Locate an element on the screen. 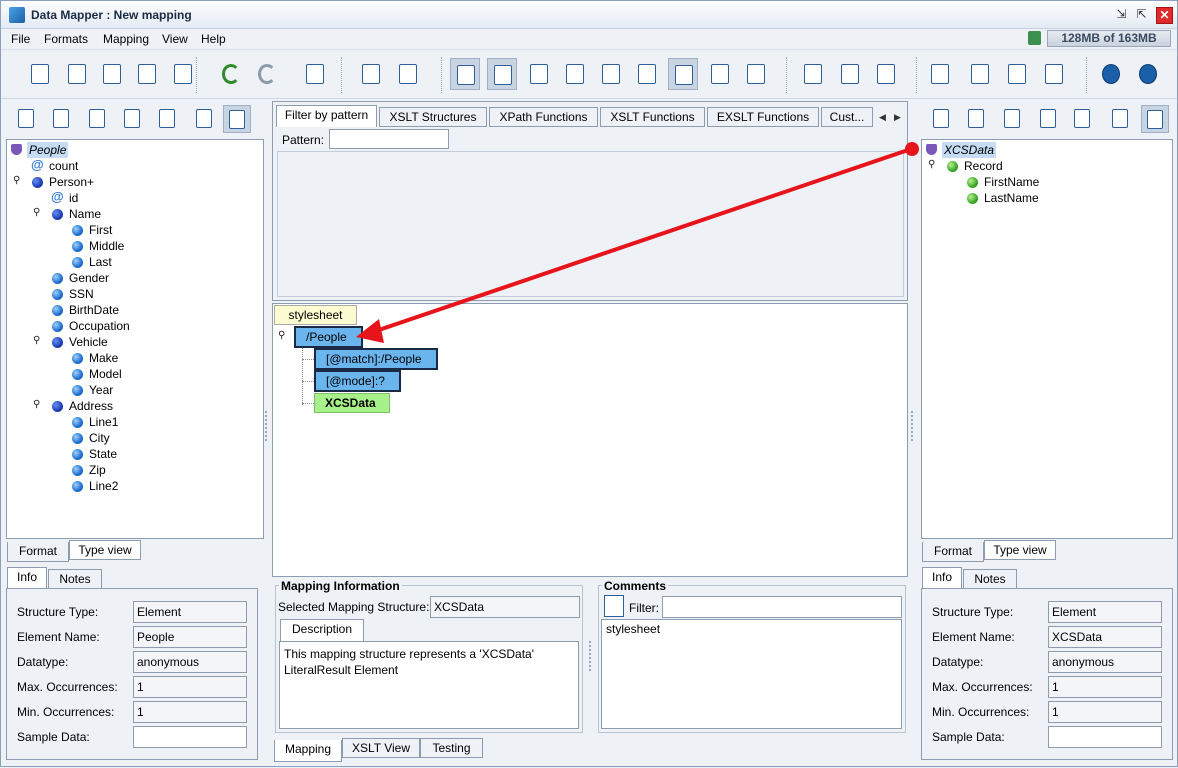 This screenshot has width=1178, height=768. tree-node: ⚲ Name is located at coordinates (127, 214).